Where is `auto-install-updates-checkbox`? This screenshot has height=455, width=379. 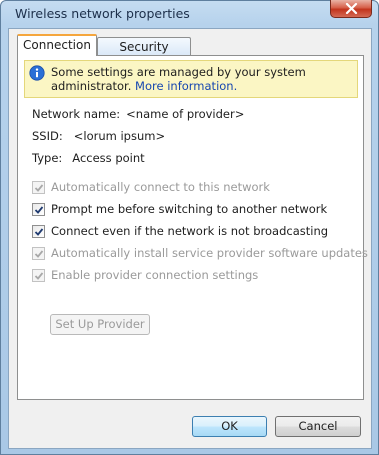 auto-install-updates-checkbox is located at coordinates (38, 253).